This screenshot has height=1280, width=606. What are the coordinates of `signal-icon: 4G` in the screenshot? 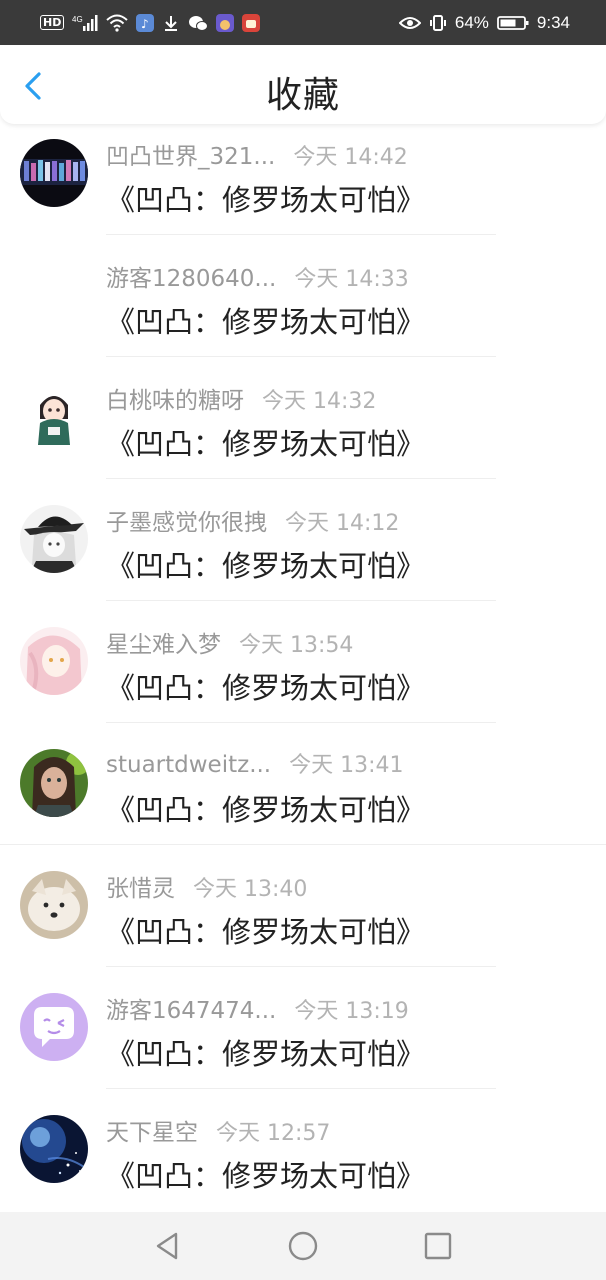 It's located at (85, 23).